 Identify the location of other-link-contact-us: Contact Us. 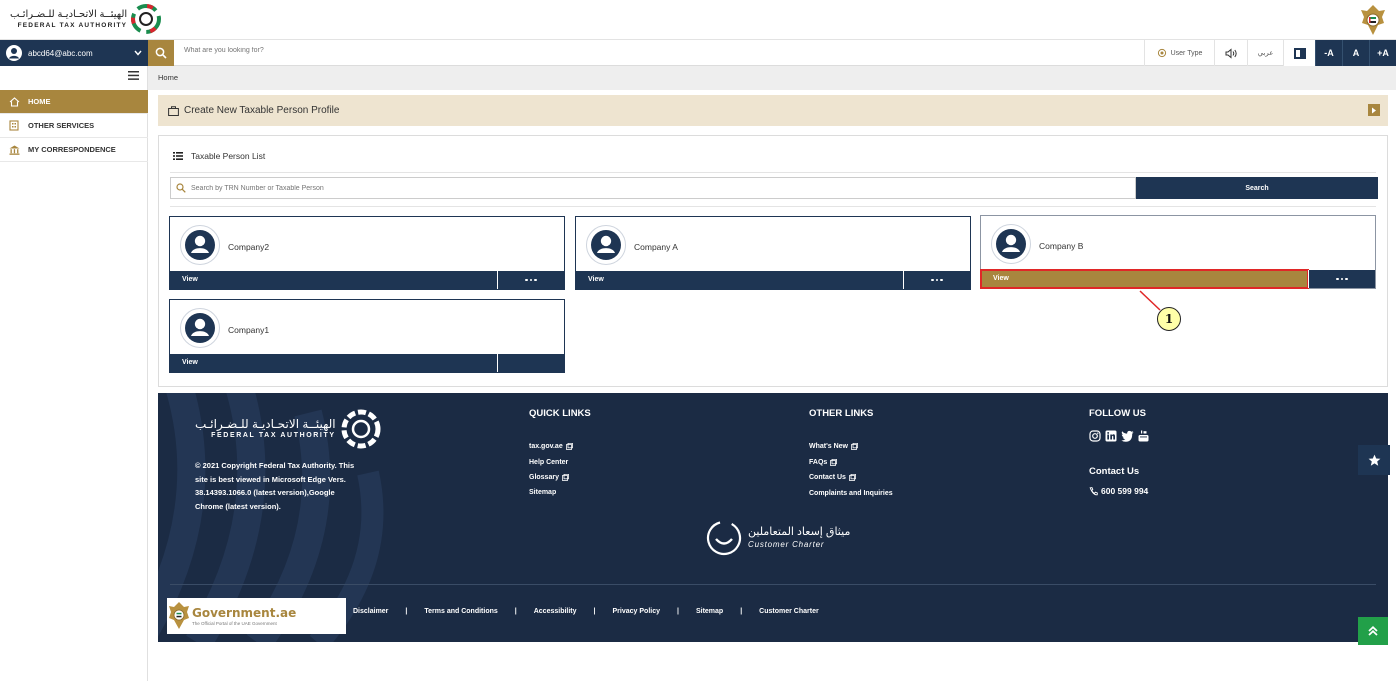
(832, 477).